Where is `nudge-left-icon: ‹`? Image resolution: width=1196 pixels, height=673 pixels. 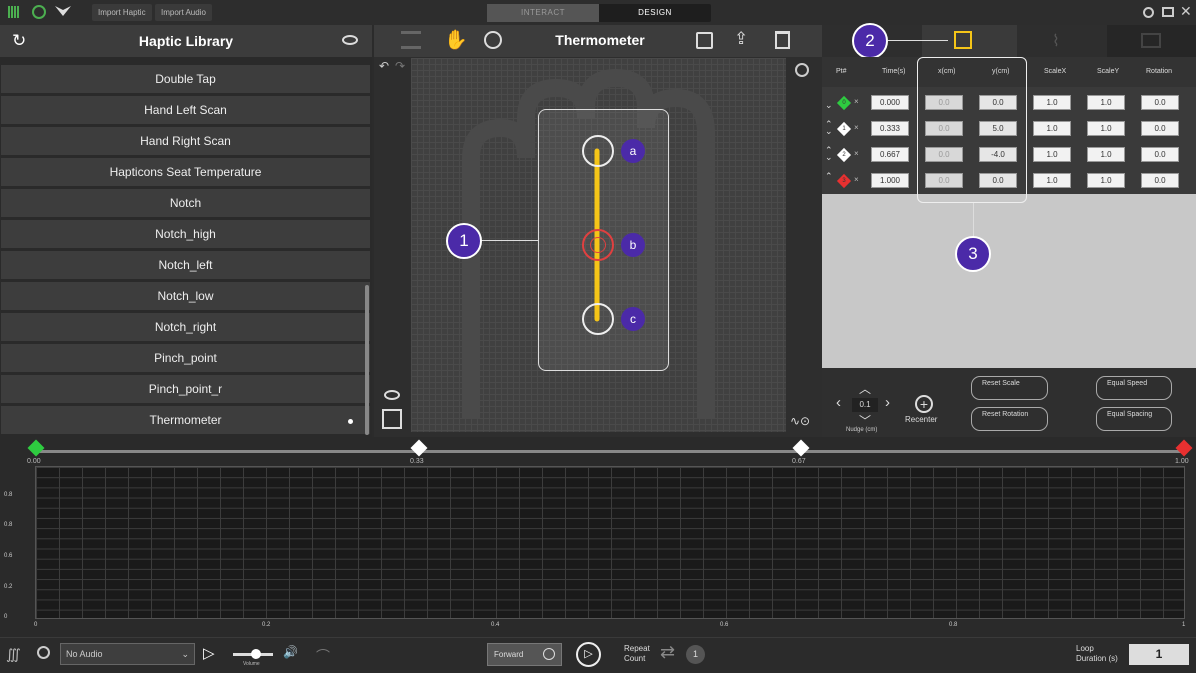
nudge-left-icon: ‹ is located at coordinates (838, 402).